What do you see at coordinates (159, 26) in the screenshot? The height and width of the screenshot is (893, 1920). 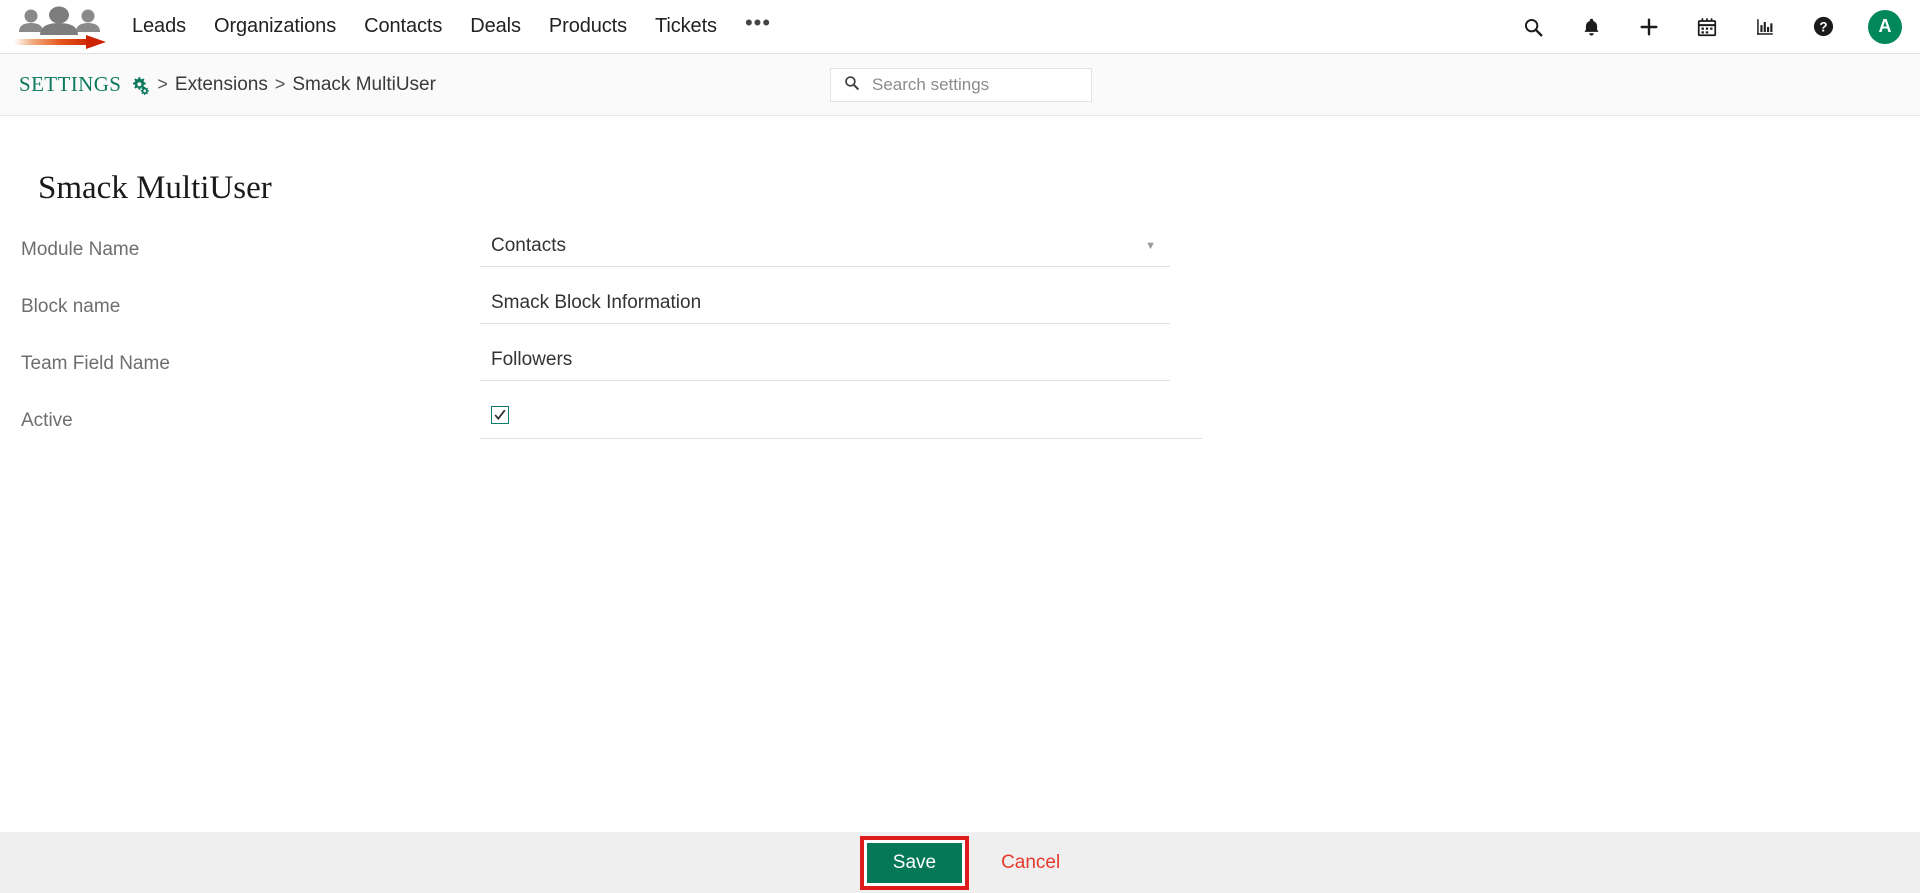 I see `nav-link-leads: Leads` at bounding box center [159, 26].